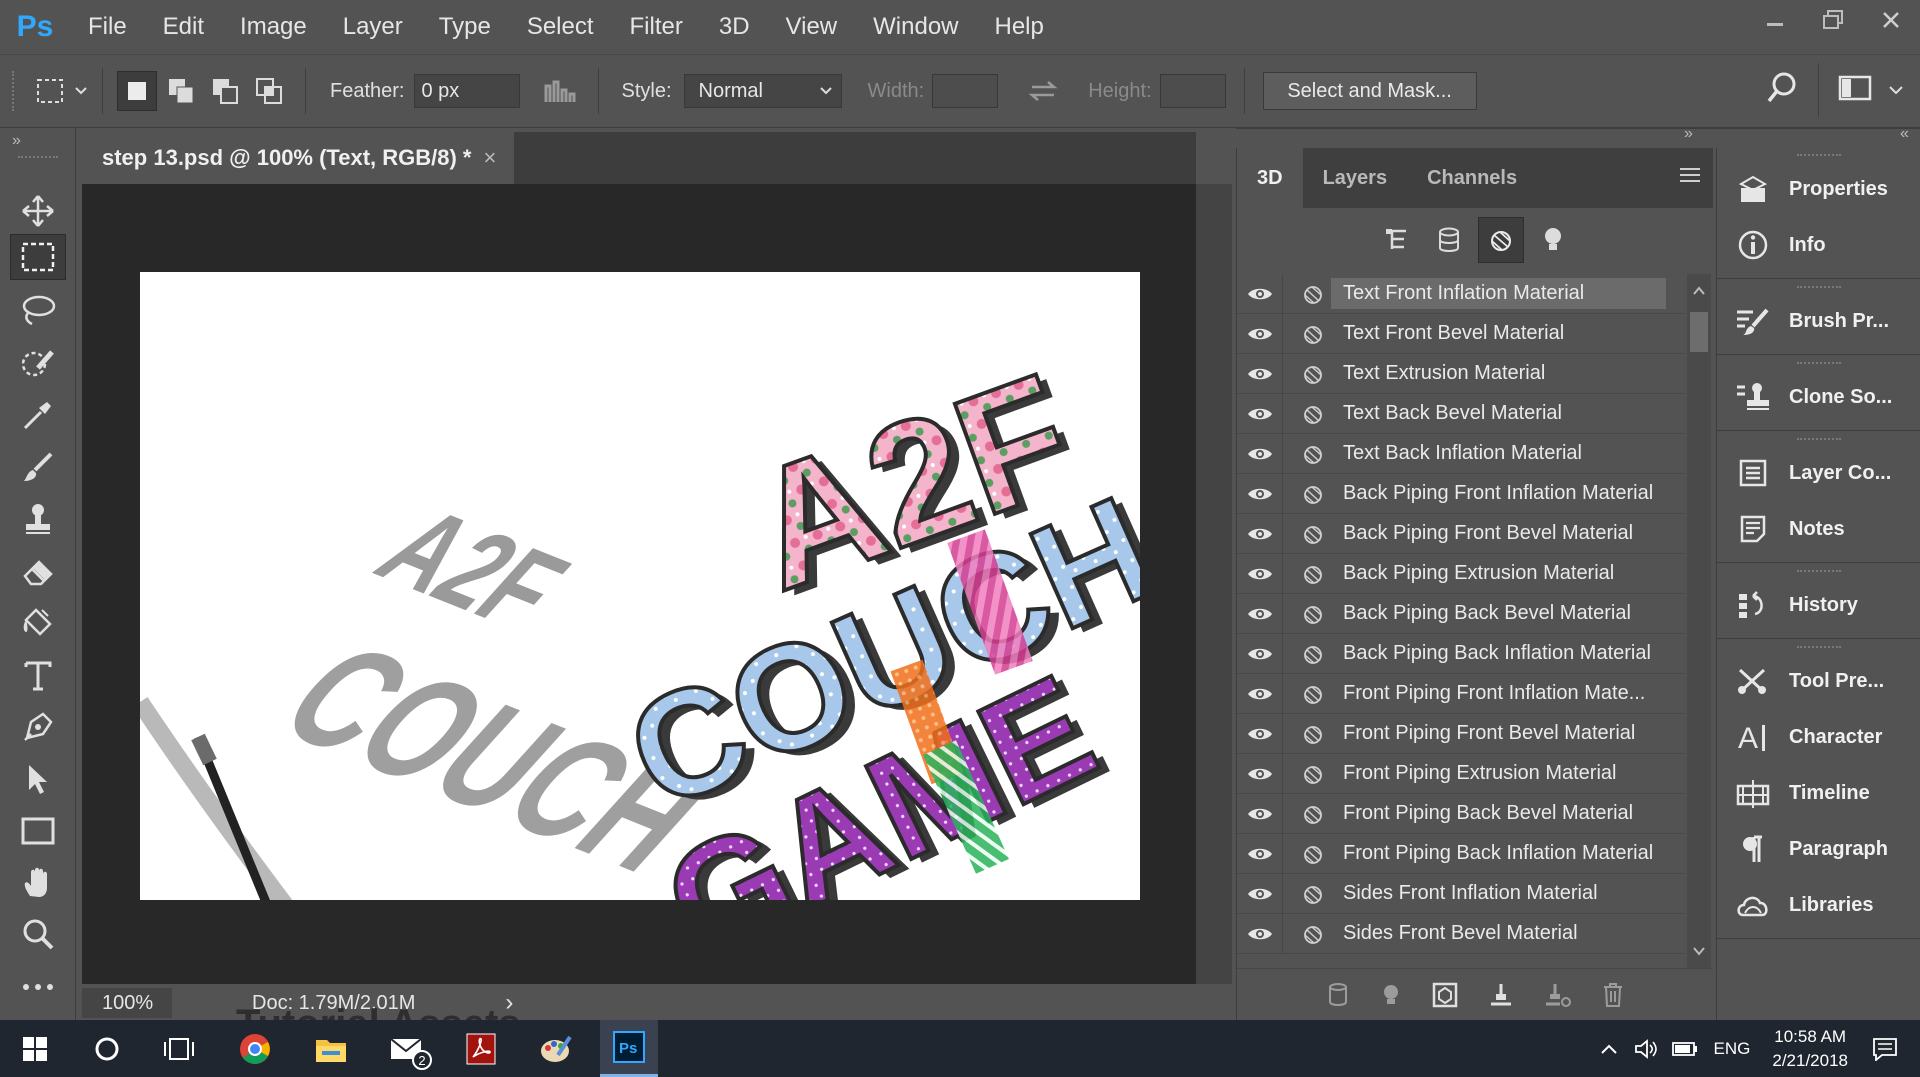 The height and width of the screenshot is (1077, 1920). Describe the element at coordinates (1699, 332) in the screenshot. I see `scroll-thumb` at that location.